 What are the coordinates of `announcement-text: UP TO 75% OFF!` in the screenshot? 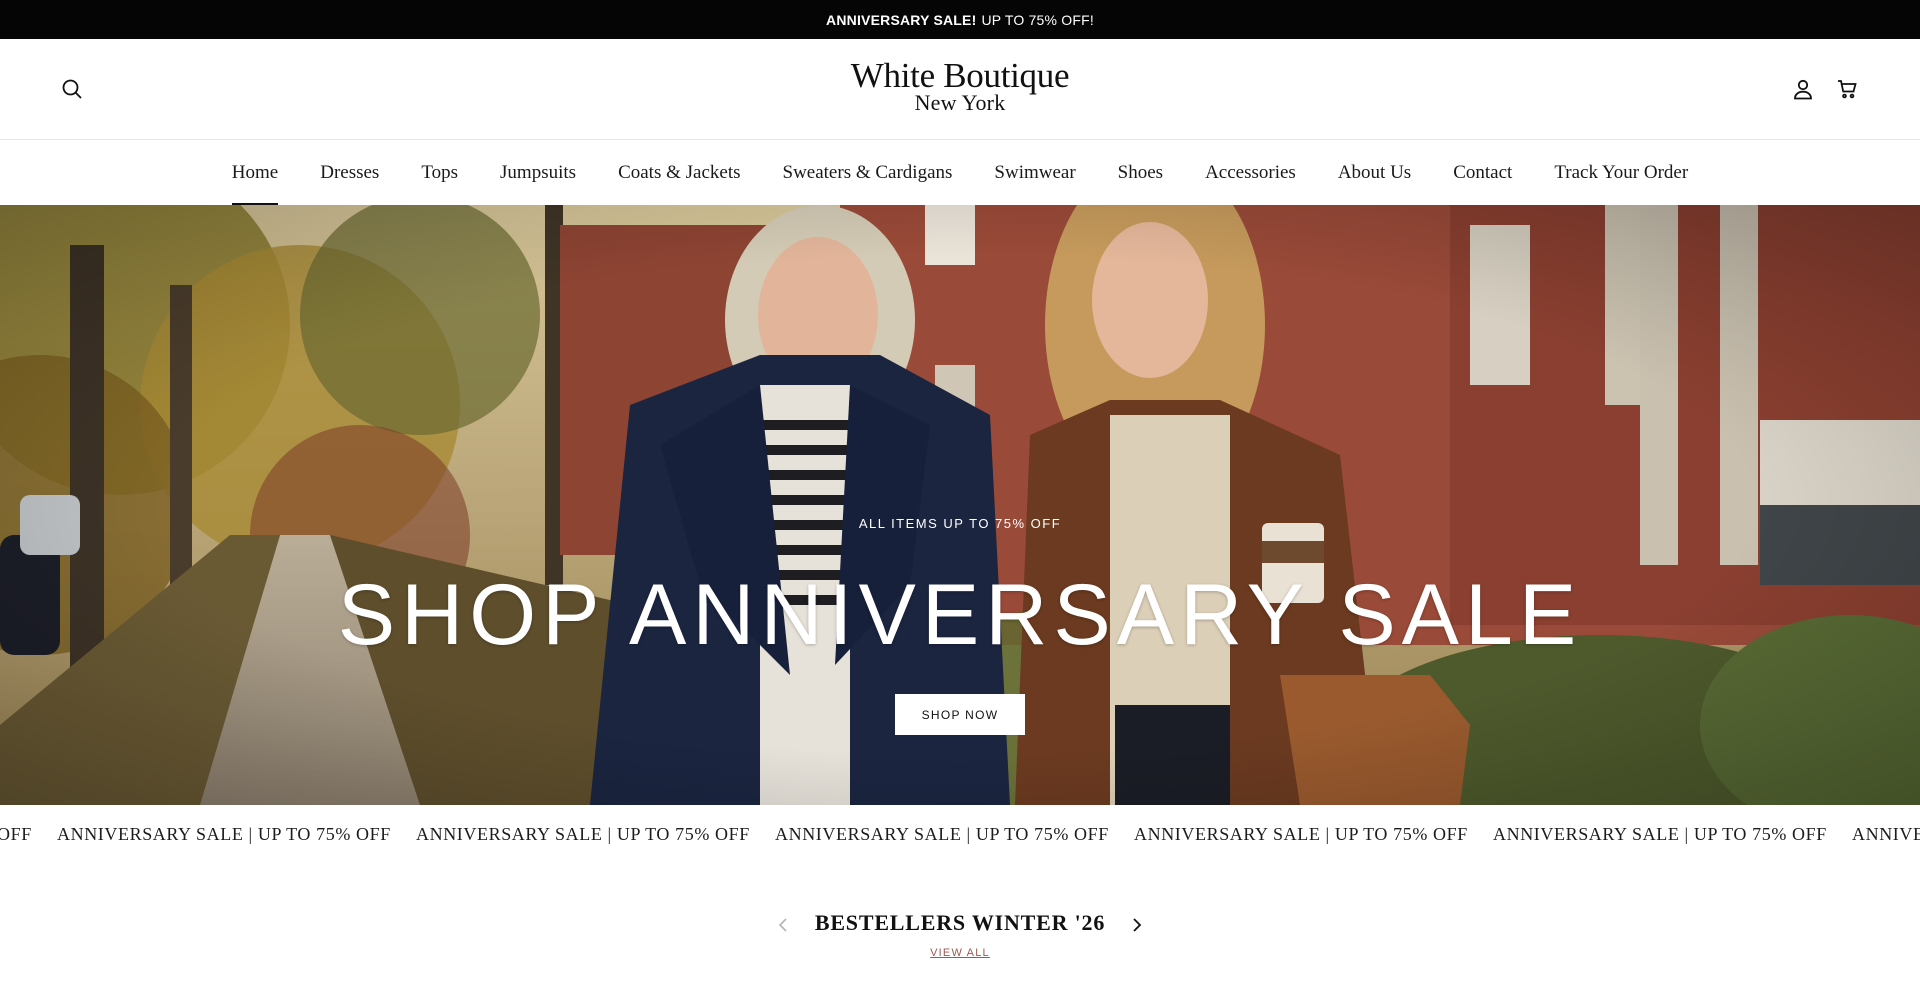 It's located at (1037, 19).